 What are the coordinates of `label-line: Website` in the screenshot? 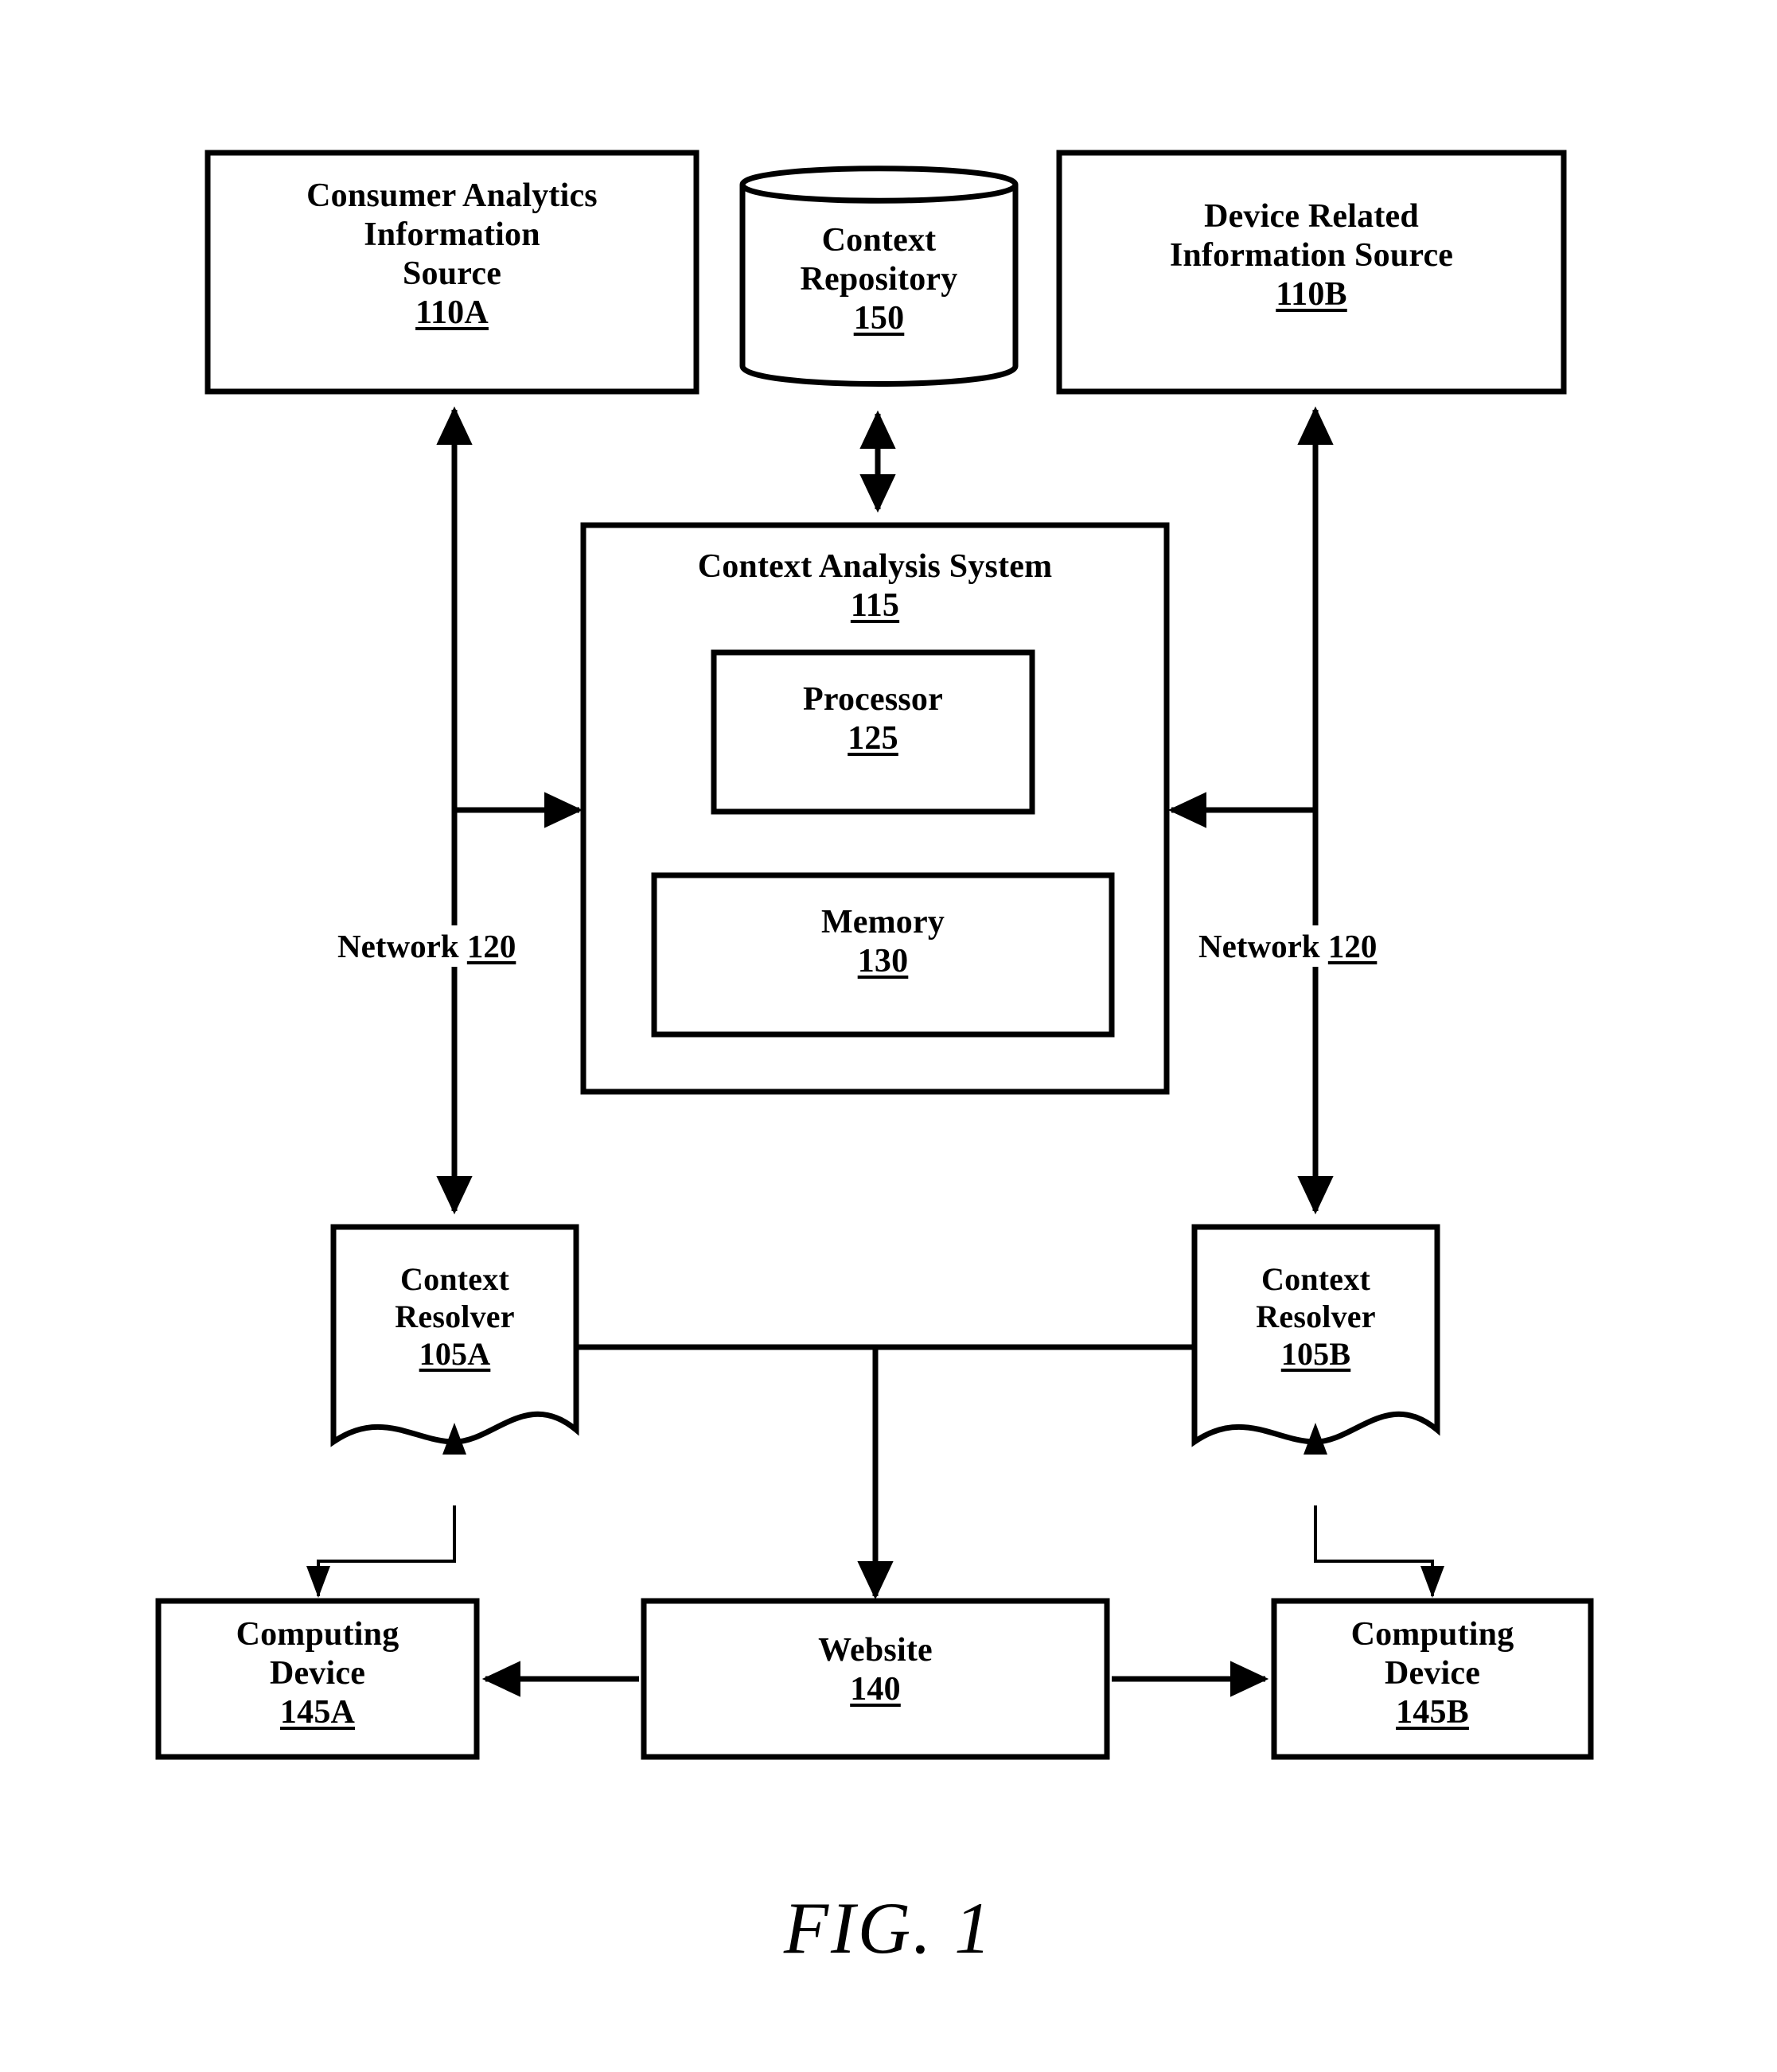 It's located at (875, 1650).